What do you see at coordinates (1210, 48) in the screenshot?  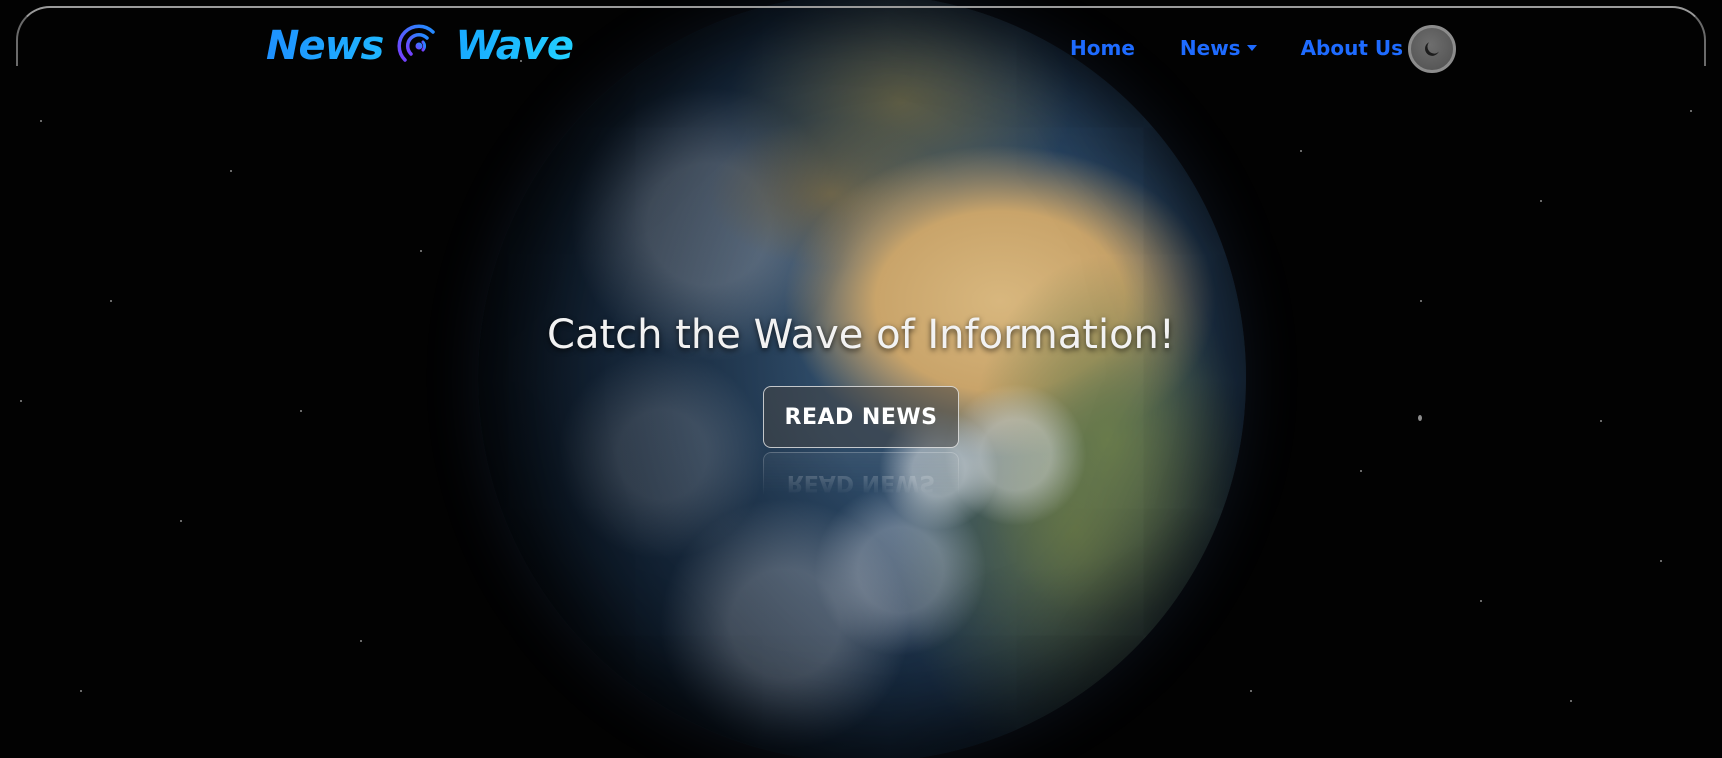 I see `nav-link-news-label: News` at bounding box center [1210, 48].